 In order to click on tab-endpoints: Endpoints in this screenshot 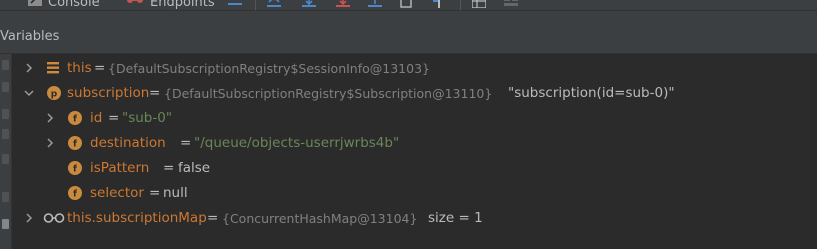, I will do `click(170, 5)`.